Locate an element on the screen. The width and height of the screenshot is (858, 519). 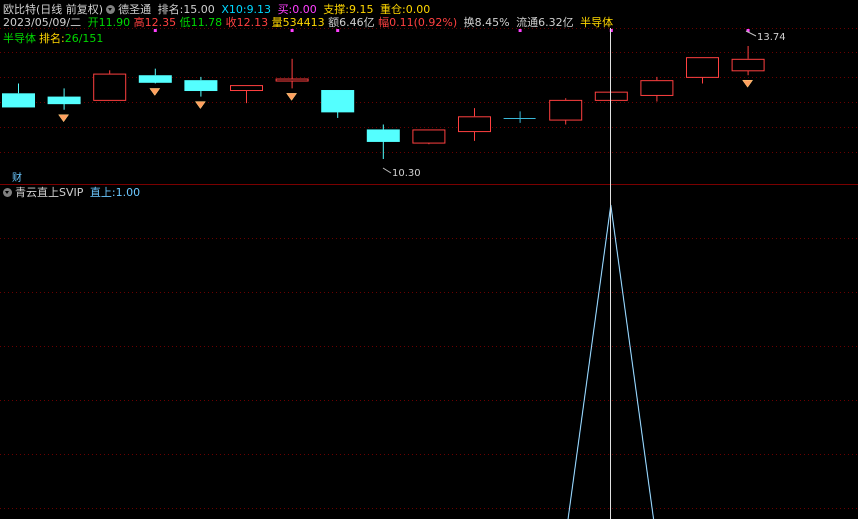
open-label: 开 is located at coordinates (93, 22).